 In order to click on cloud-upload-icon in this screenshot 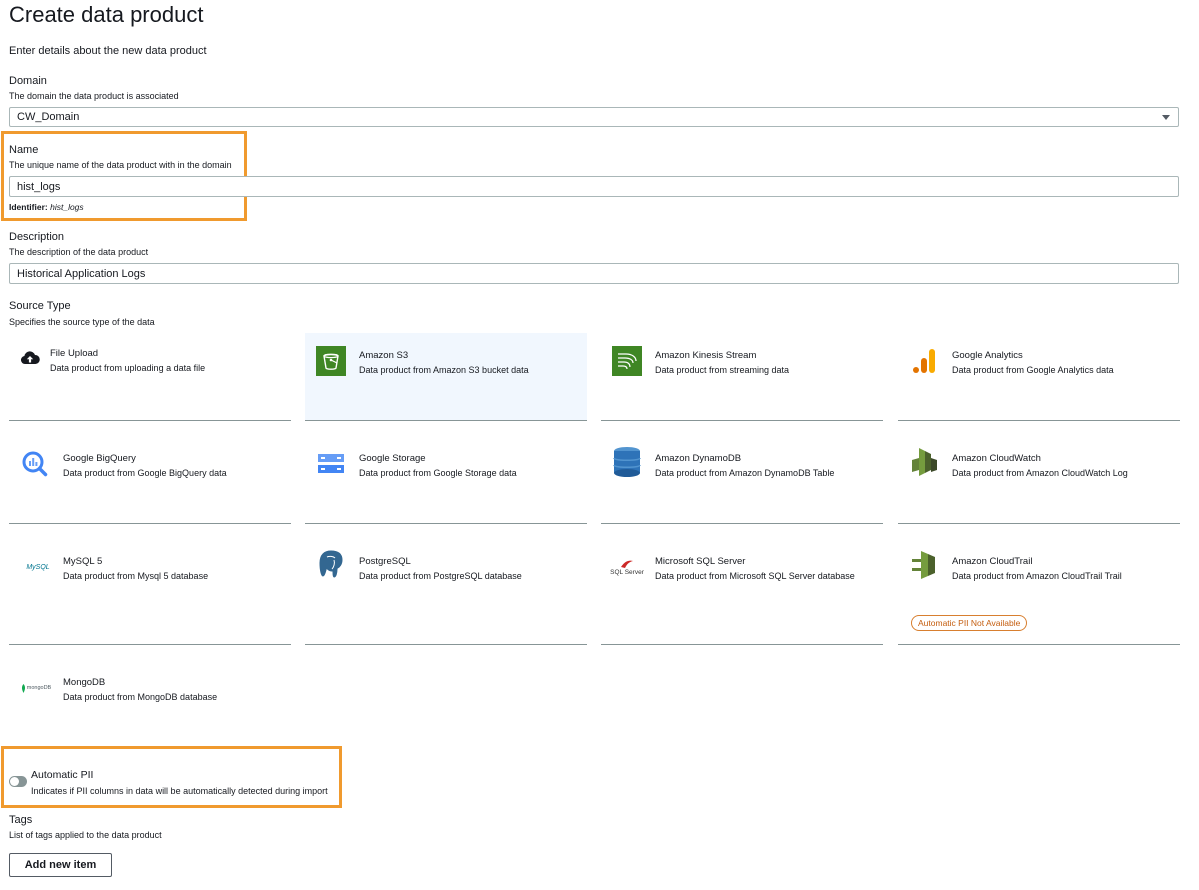, I will do `click(30, 358)`.